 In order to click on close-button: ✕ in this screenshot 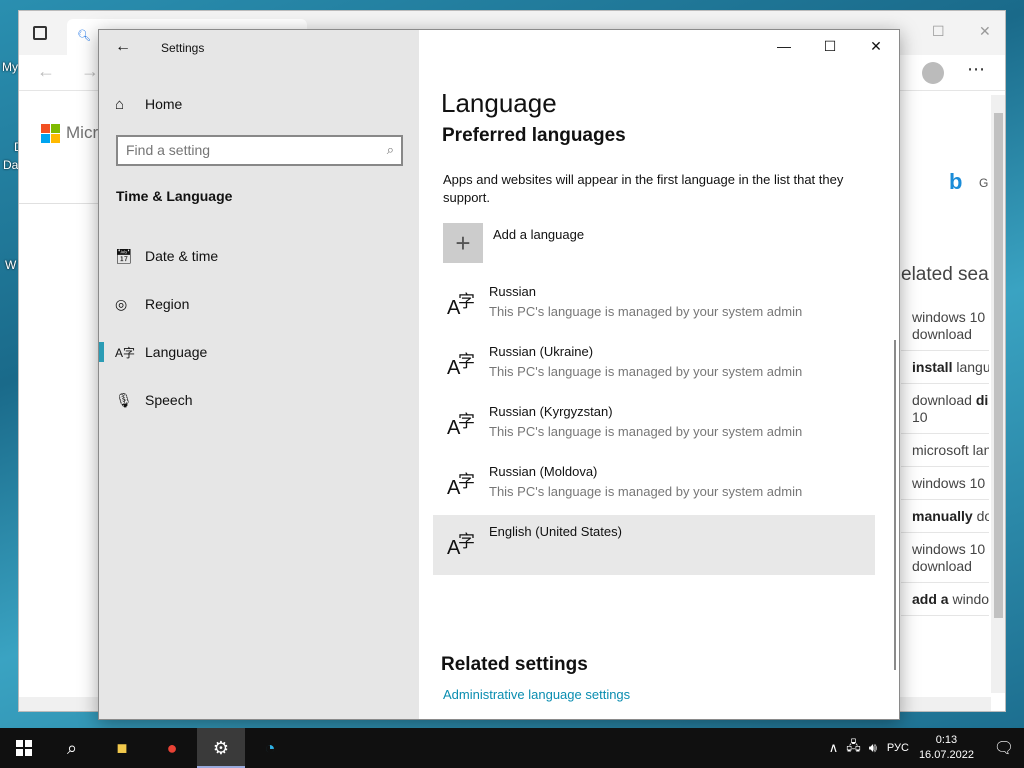, I will do `click(876, 46)`.